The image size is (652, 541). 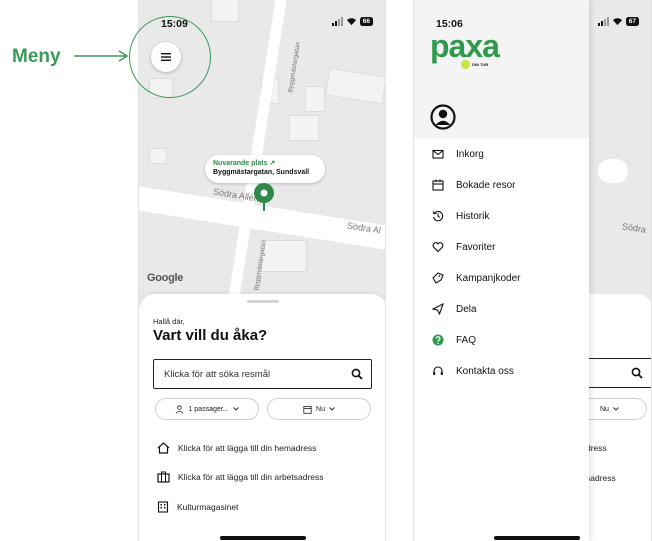 What do you see at coordinates (480, 64) in the screenshot?
I see `logo-tagline-text: DIN TUR` at bounding box center [480, 64].